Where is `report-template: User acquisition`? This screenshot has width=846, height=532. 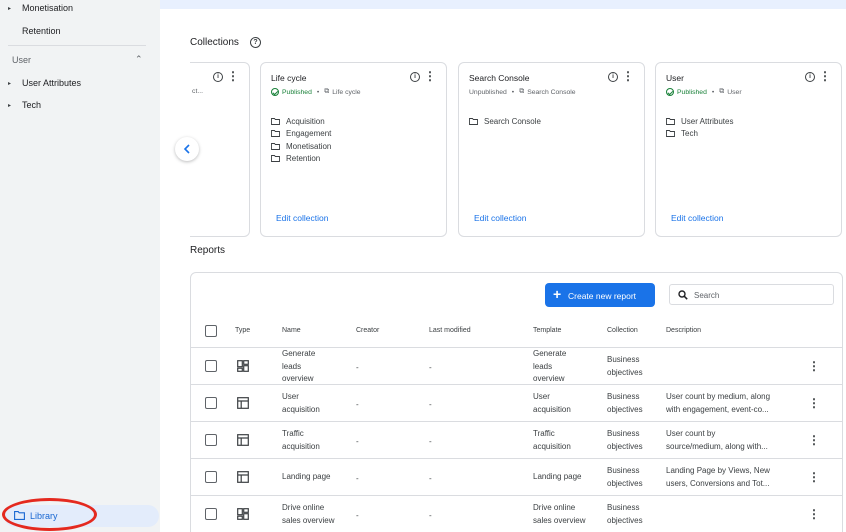 report-template: User acquisition is located at coordinates (552, 403).